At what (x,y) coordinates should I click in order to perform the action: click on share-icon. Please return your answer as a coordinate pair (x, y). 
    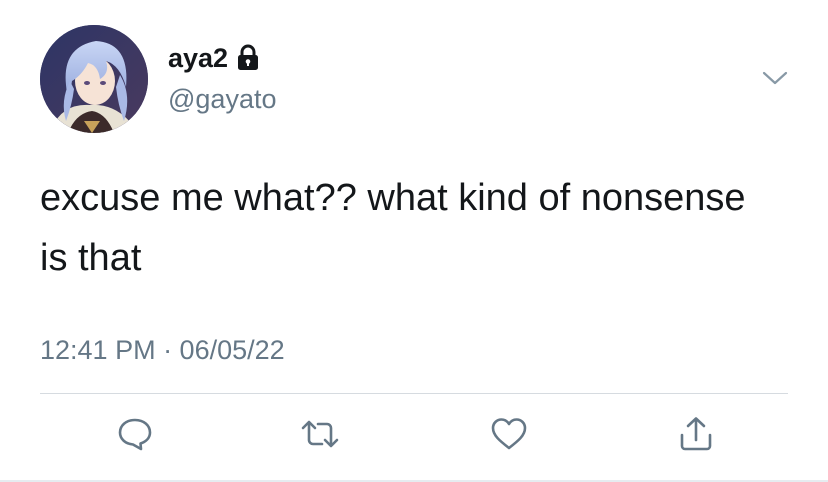
    Looking at the image, I should click on (696, 436).